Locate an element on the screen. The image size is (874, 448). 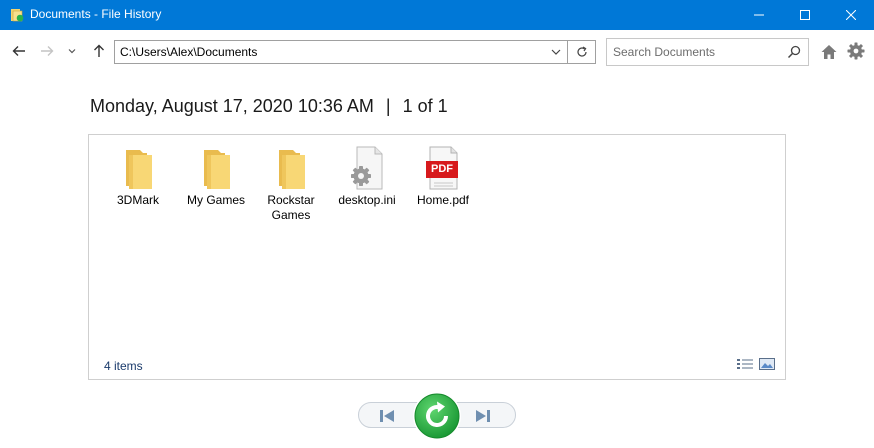
minimize-button is located at coordinates (759, 15).